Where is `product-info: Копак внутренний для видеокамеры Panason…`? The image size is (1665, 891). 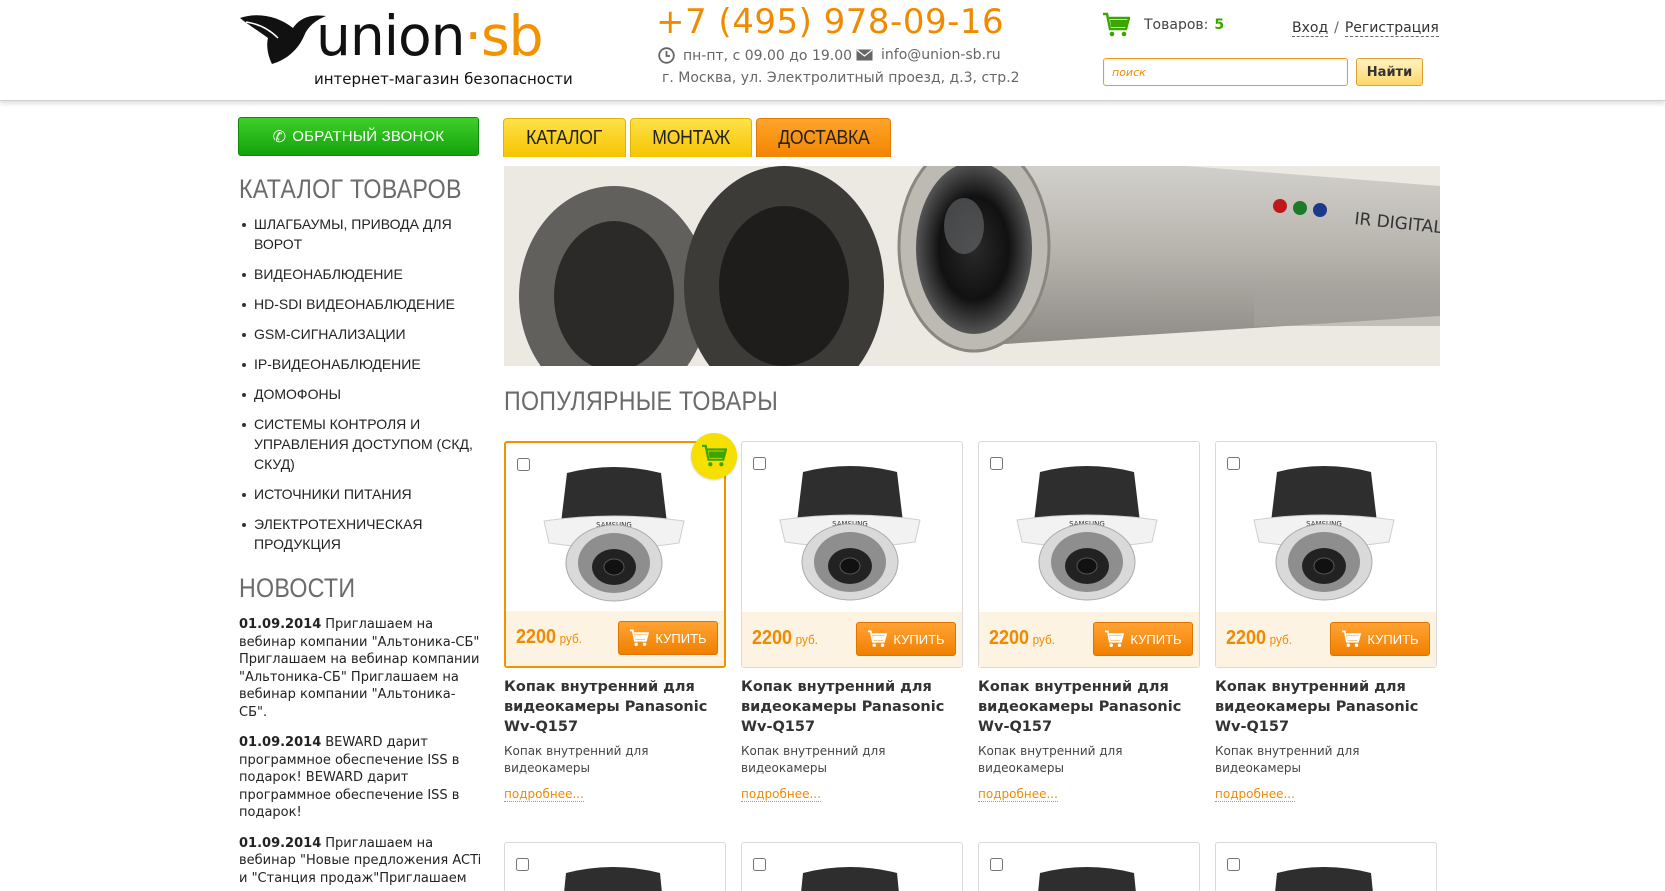 product-info: Копак внутренний для видеокамеры Panason… is located at coordinates (852, 739).